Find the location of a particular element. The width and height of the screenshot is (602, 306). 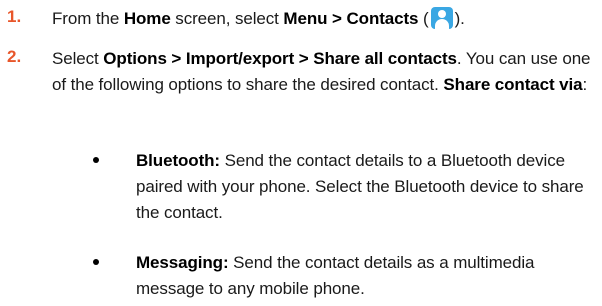

home-label: Home is located at coordinates (147, 18).